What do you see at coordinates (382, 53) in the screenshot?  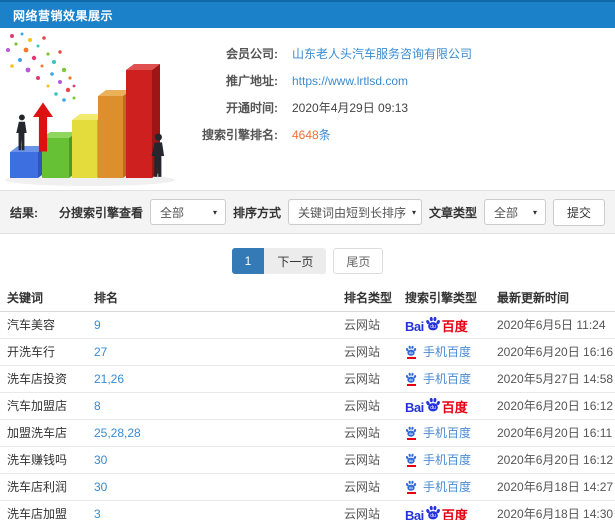 I see `info-value: 山东老人头汽车服务咨询有限公司` at bounding box center [382, 53].